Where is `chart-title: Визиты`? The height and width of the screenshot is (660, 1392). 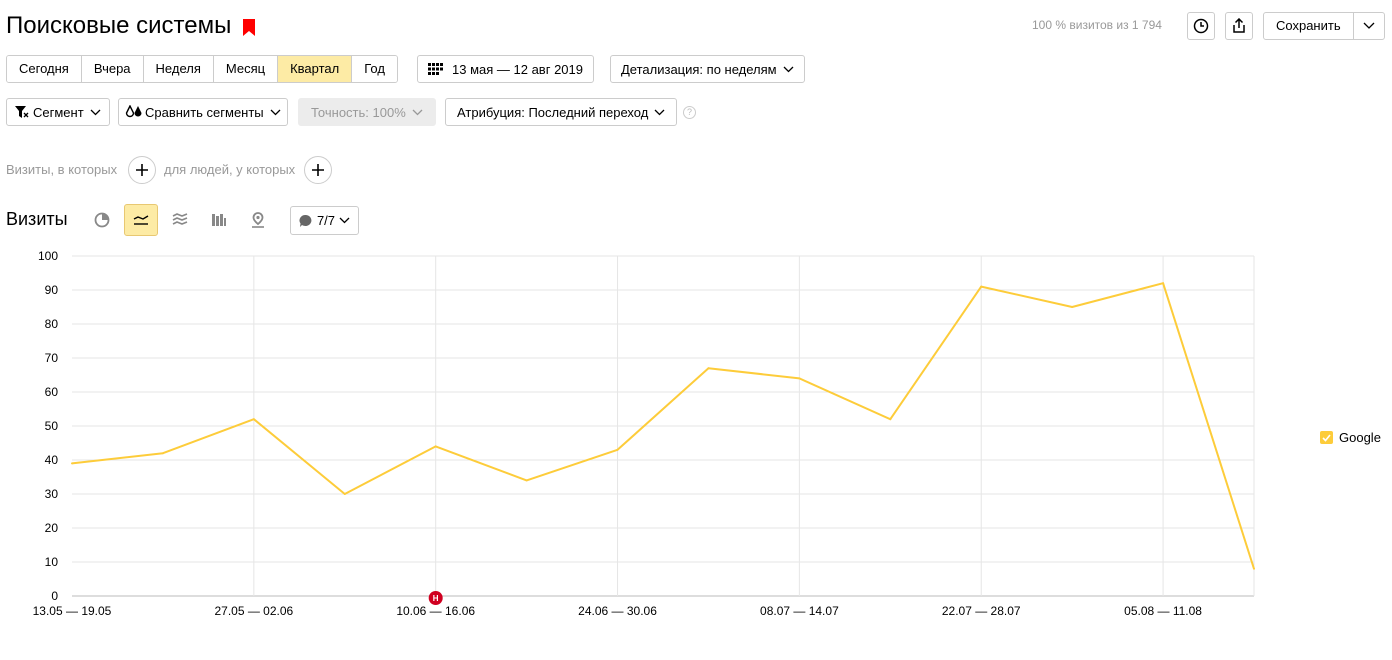
chart-title: Визиты is located at coordinates (37, 219).